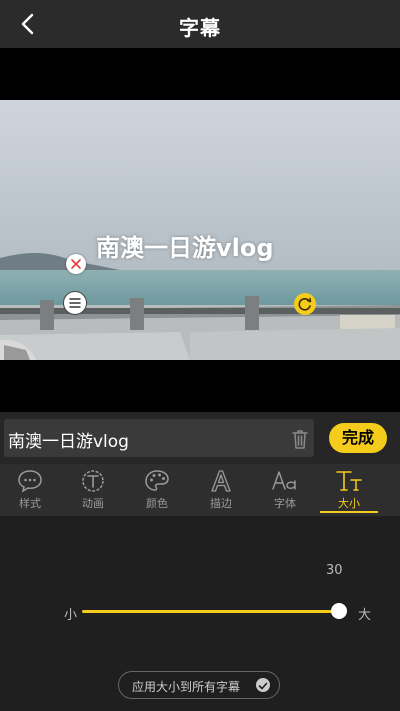 This screenshot has width=400, height=711. Describe the element at coordinates (339, 611) in the screenshot. I see `size-slider-thumb` at that location.